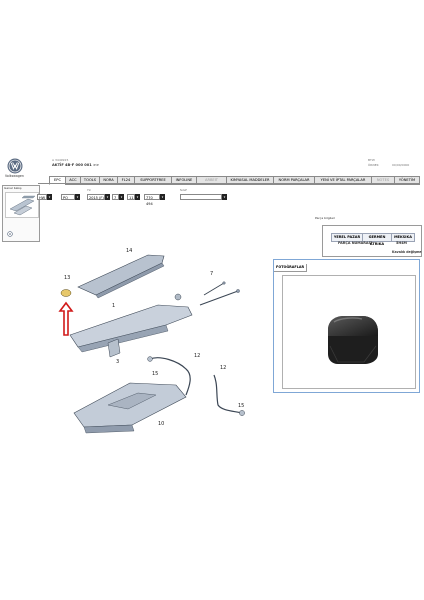  What do you see at coordinates (77, 197) in the screenshot?
I see `filter-field-2-dropdown: ▾` at bounding box center [77, 197].